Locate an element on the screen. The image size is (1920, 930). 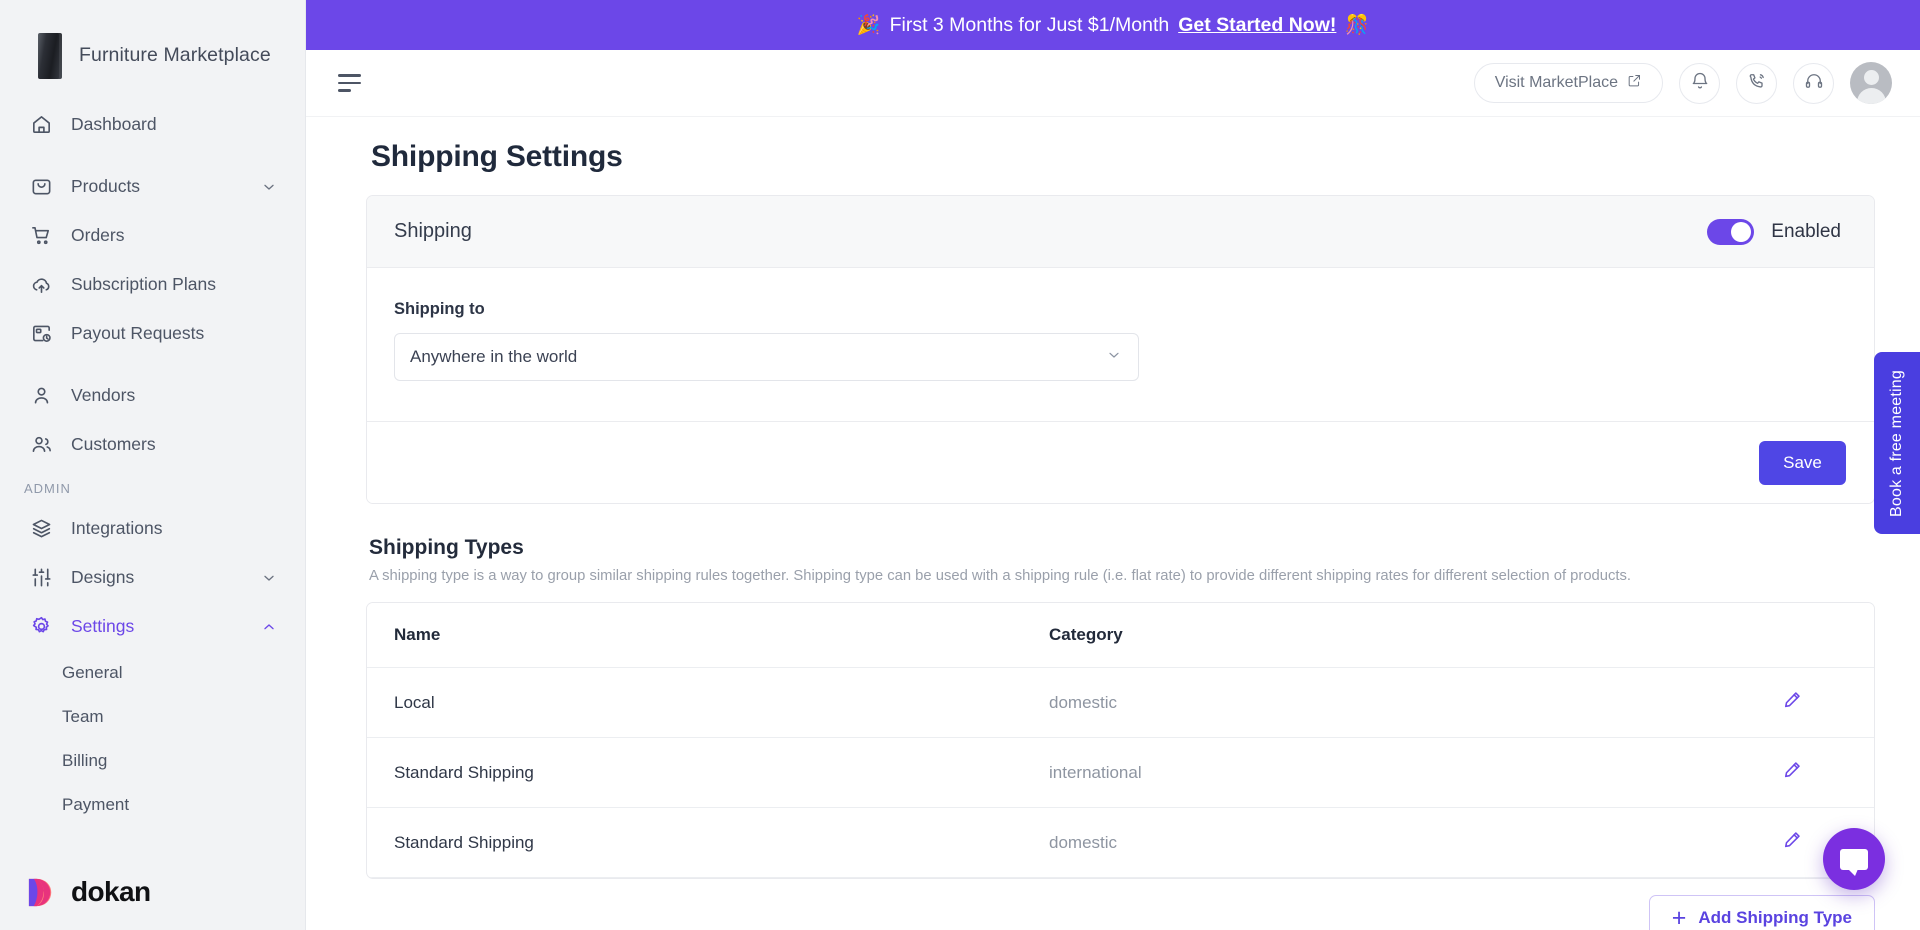
confetti-icon: 🎊 is located at coordinates (1357, 25).